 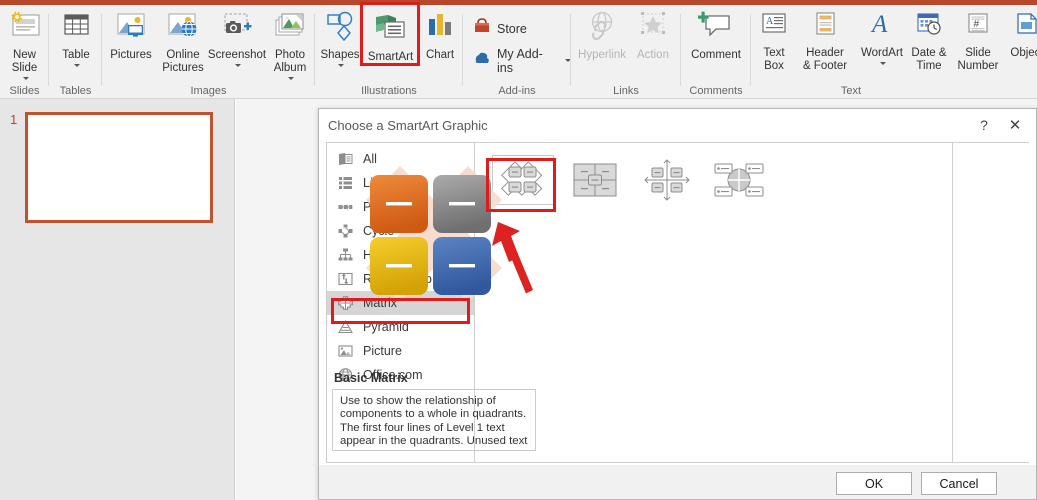 What do you see at coordinates (76, 28) in the screenshot?
I see `table-icon` at bounding box center [76, 28].